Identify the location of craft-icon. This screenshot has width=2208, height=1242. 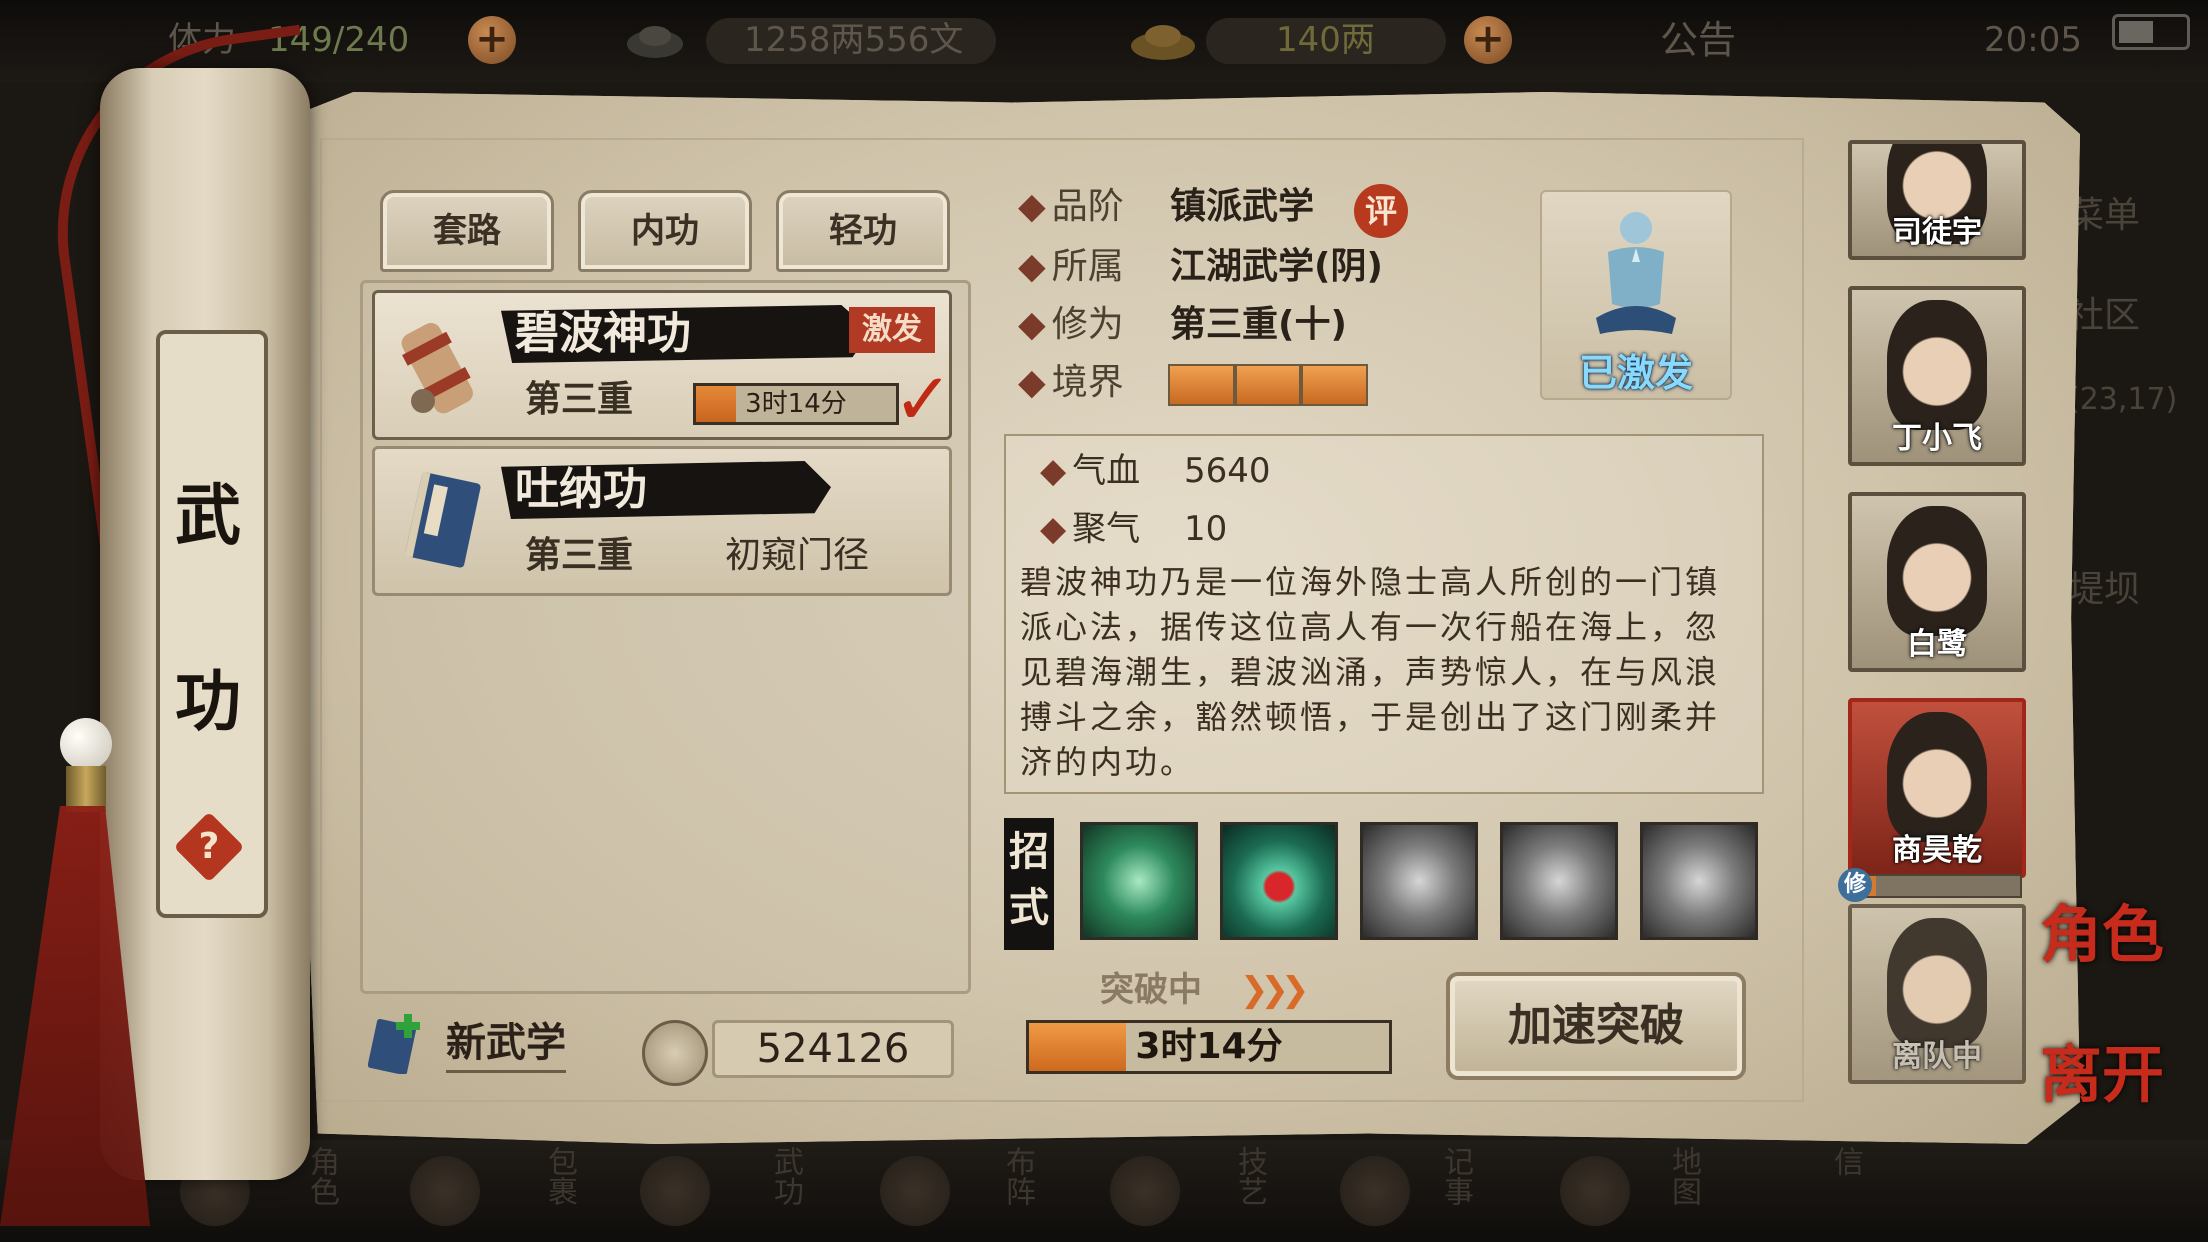
(1145, 1191).